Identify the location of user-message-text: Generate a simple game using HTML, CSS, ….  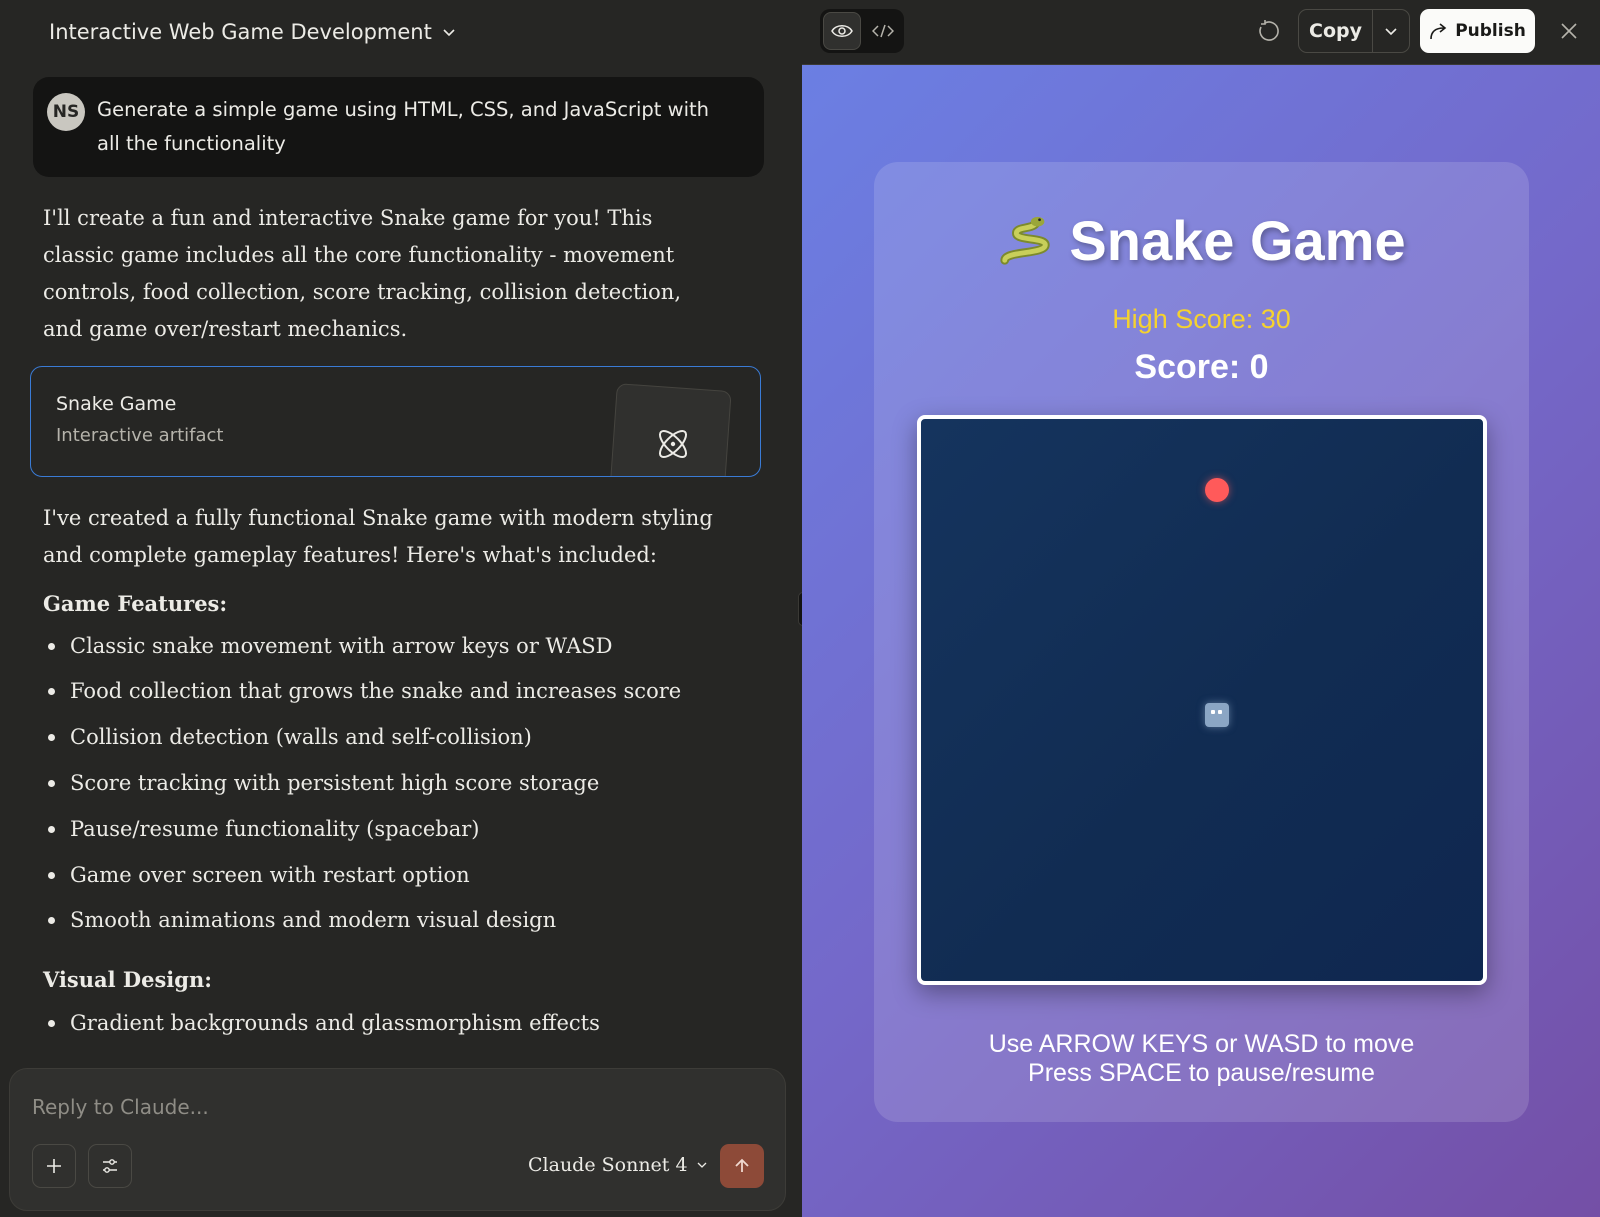
(403, 126).